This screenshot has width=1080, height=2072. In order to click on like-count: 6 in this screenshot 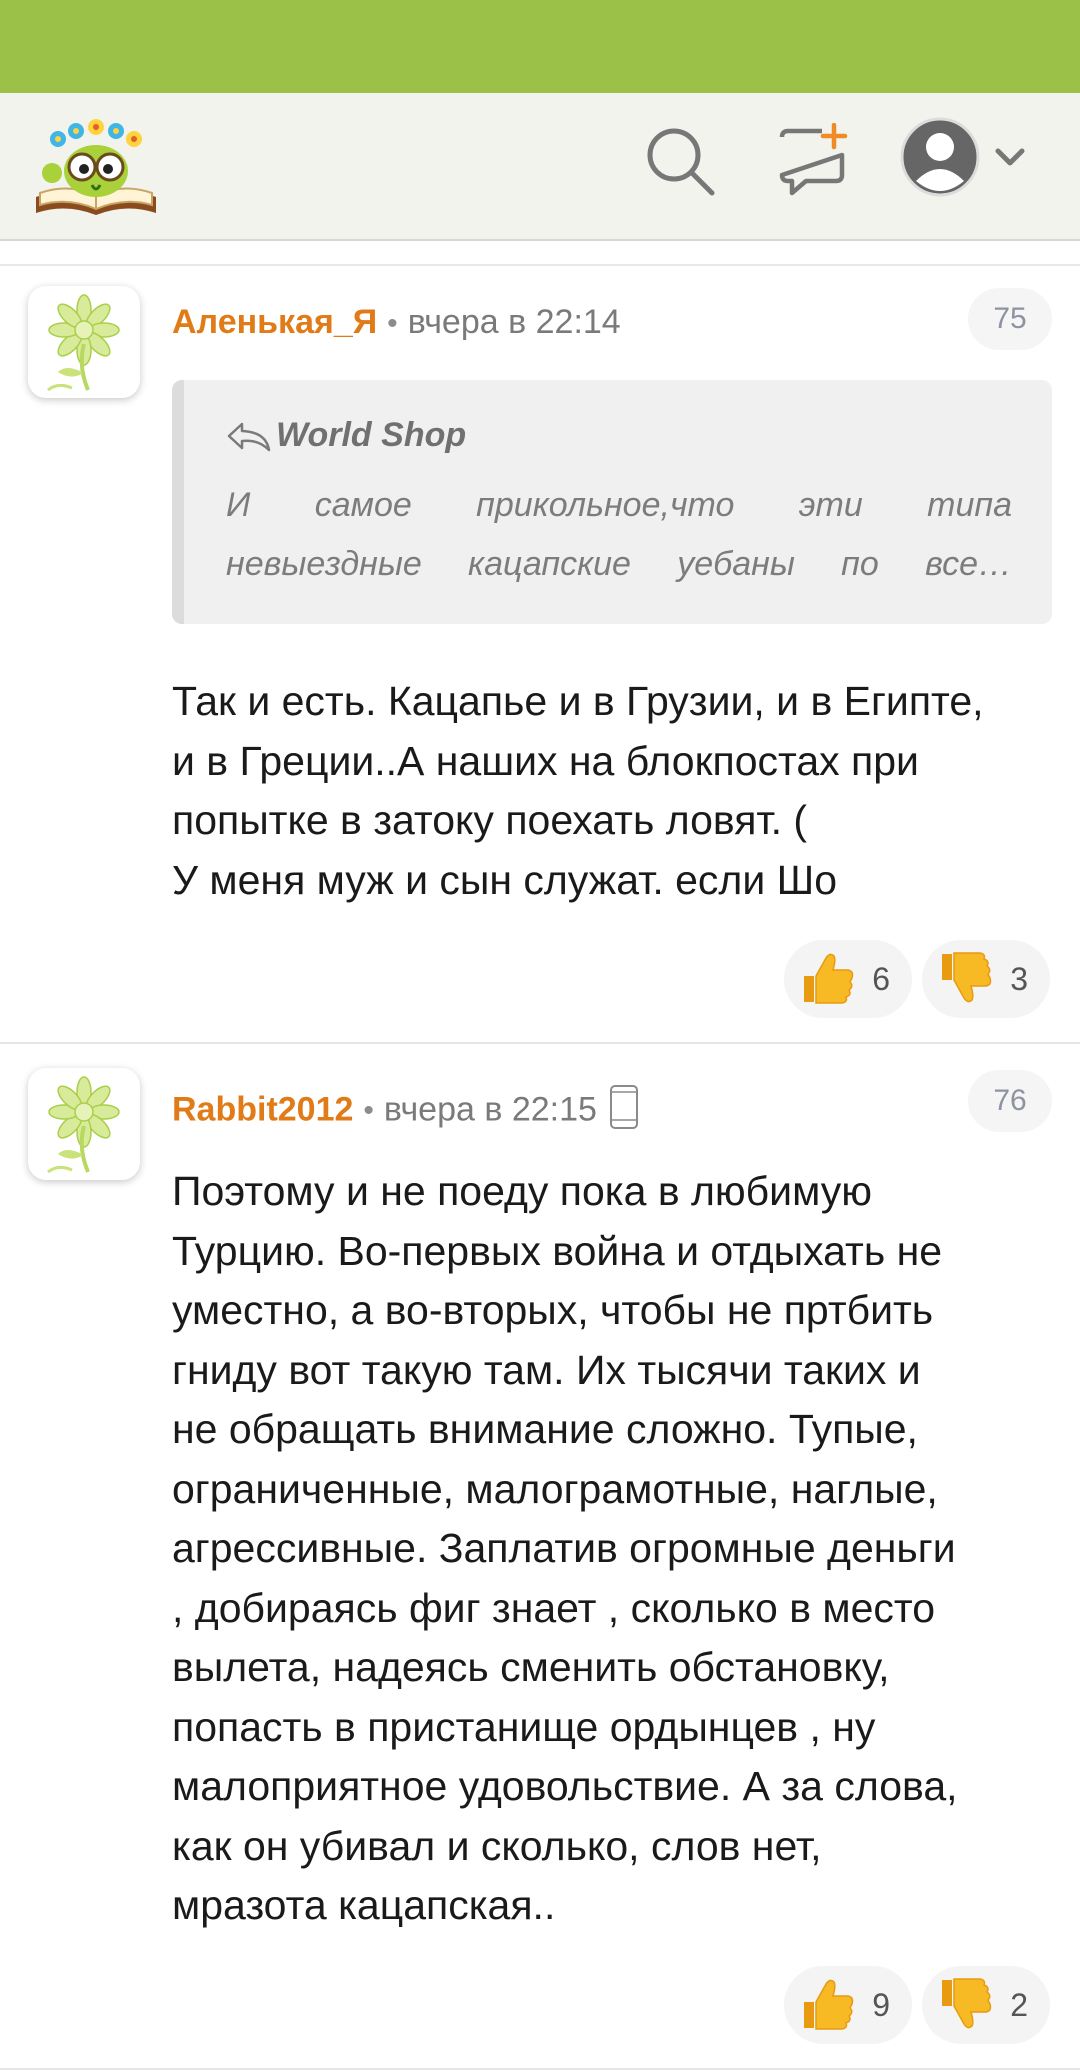, I will do `click(881, 979)`.